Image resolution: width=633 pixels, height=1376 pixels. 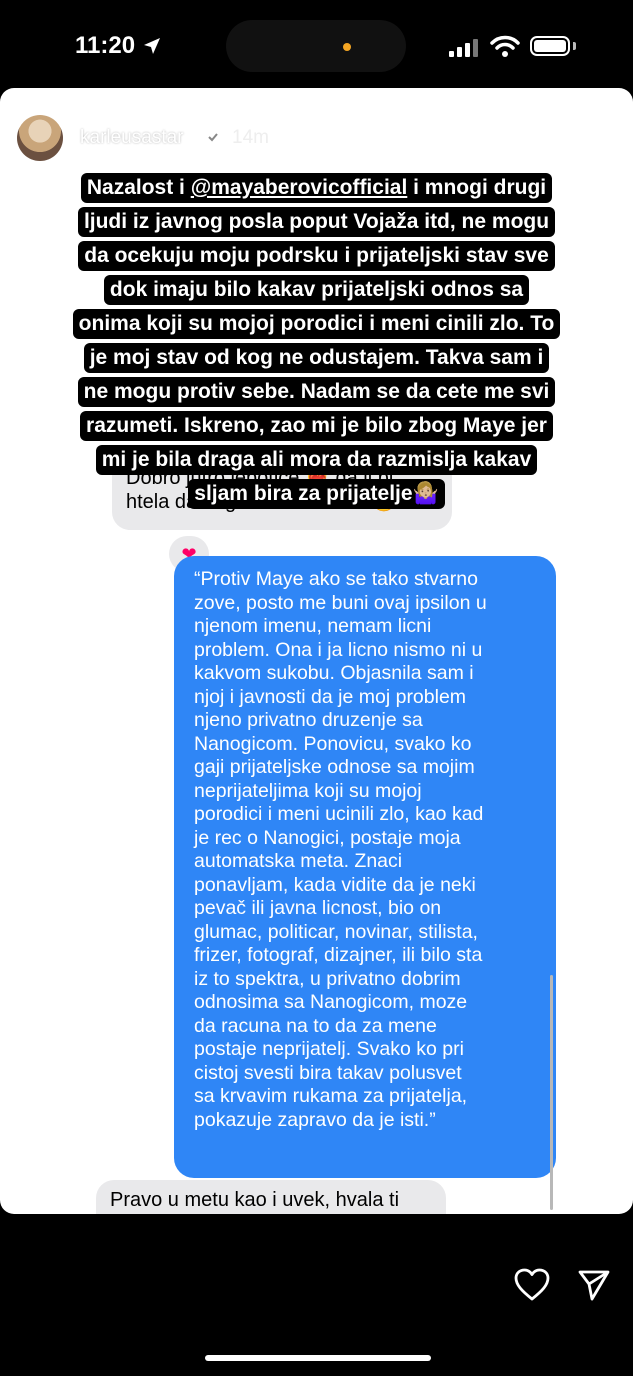 What do you see at coordinates (335, 884) in the screenshot?
I see `reply-line: ponavljam, kada vidite da je neki` at bounding box center [335, 884].